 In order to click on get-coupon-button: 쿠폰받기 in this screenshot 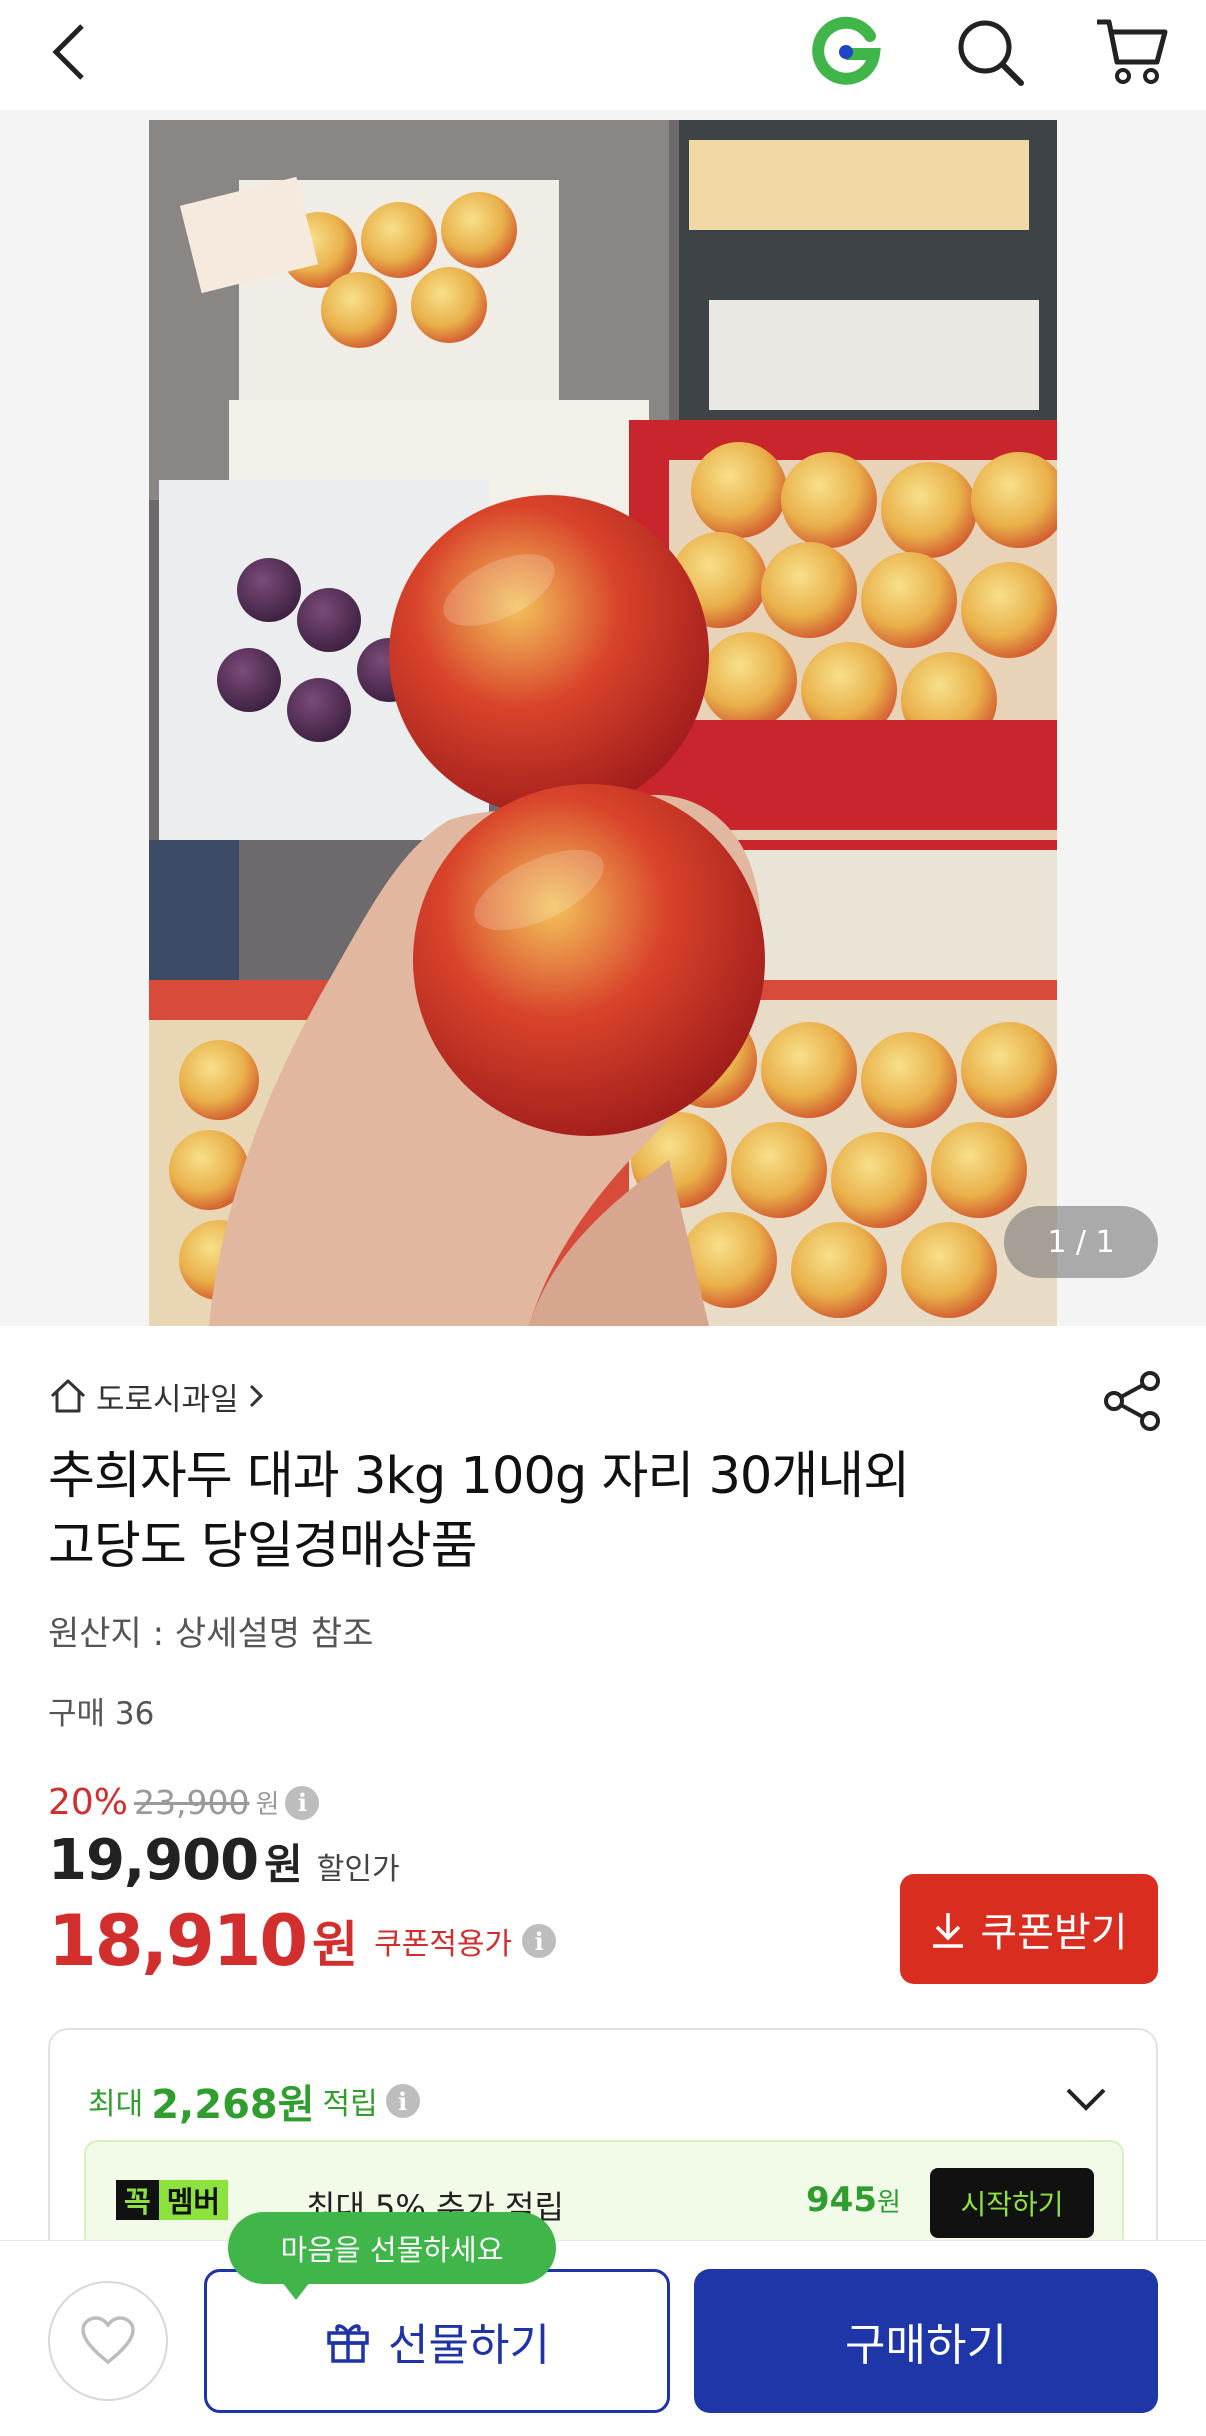, I will do `click(1029, 1929)`.